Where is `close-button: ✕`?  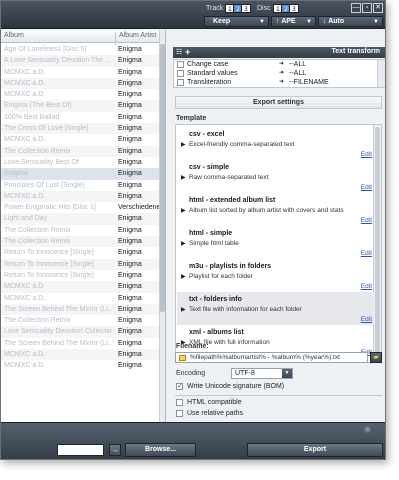
close-button: ✕ is located at coordinates (378, 8).